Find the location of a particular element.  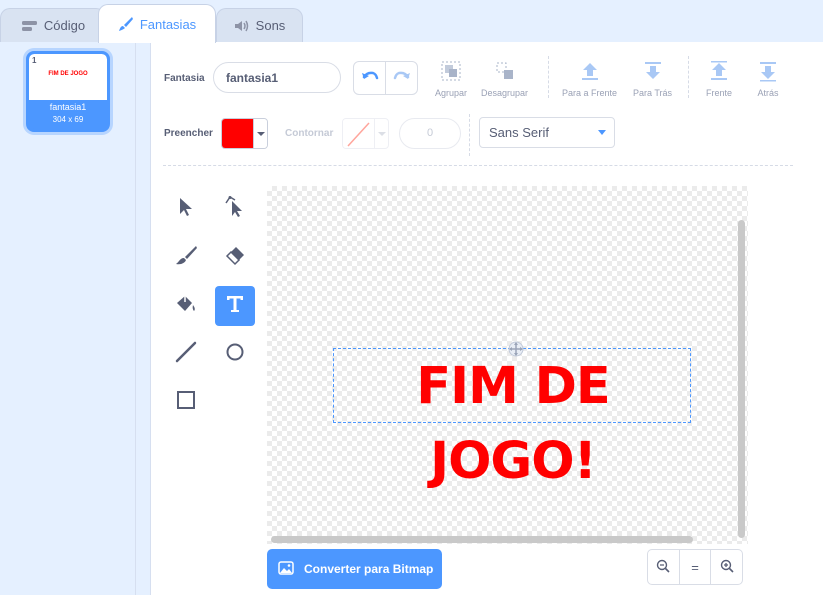

fill-tool is located at coordinates (186, 306).